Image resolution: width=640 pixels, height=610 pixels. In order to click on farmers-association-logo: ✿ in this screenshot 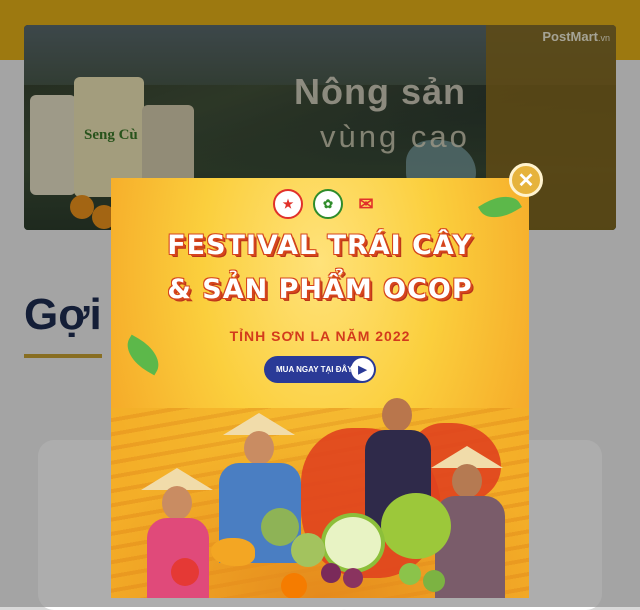, I will do `click(328, 204)`.